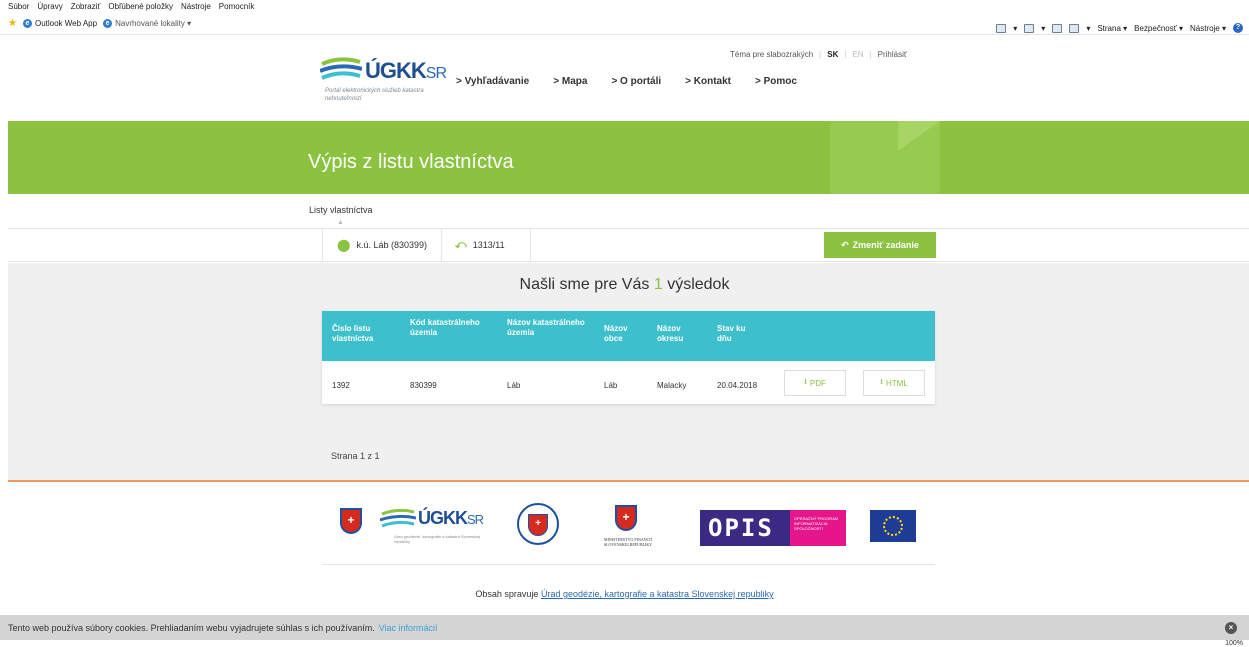 The image size is (1249, 647). I want to click on page-banner: Výpis z listu vlastníctva, so click(628, 157).